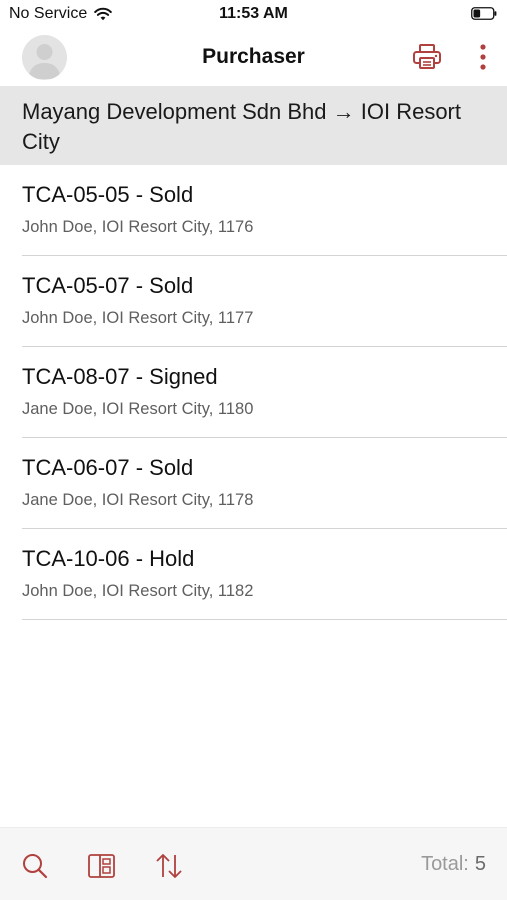 The image size is (507, 900). I want to click on list-item-title: TCA-05-05 - Sold, so click(108, 194).